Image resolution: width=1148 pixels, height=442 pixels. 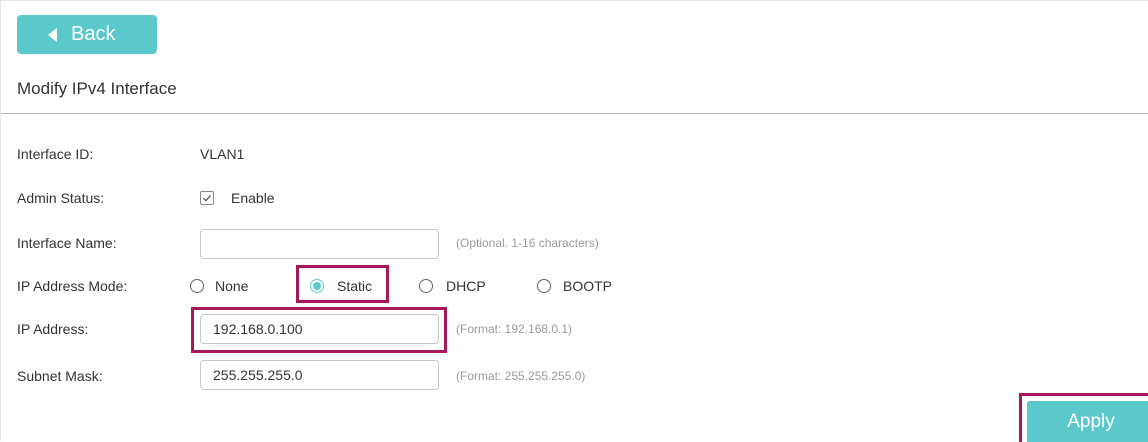 I want to click on ip-mode-none-label: None, so click(x=232, y=286).